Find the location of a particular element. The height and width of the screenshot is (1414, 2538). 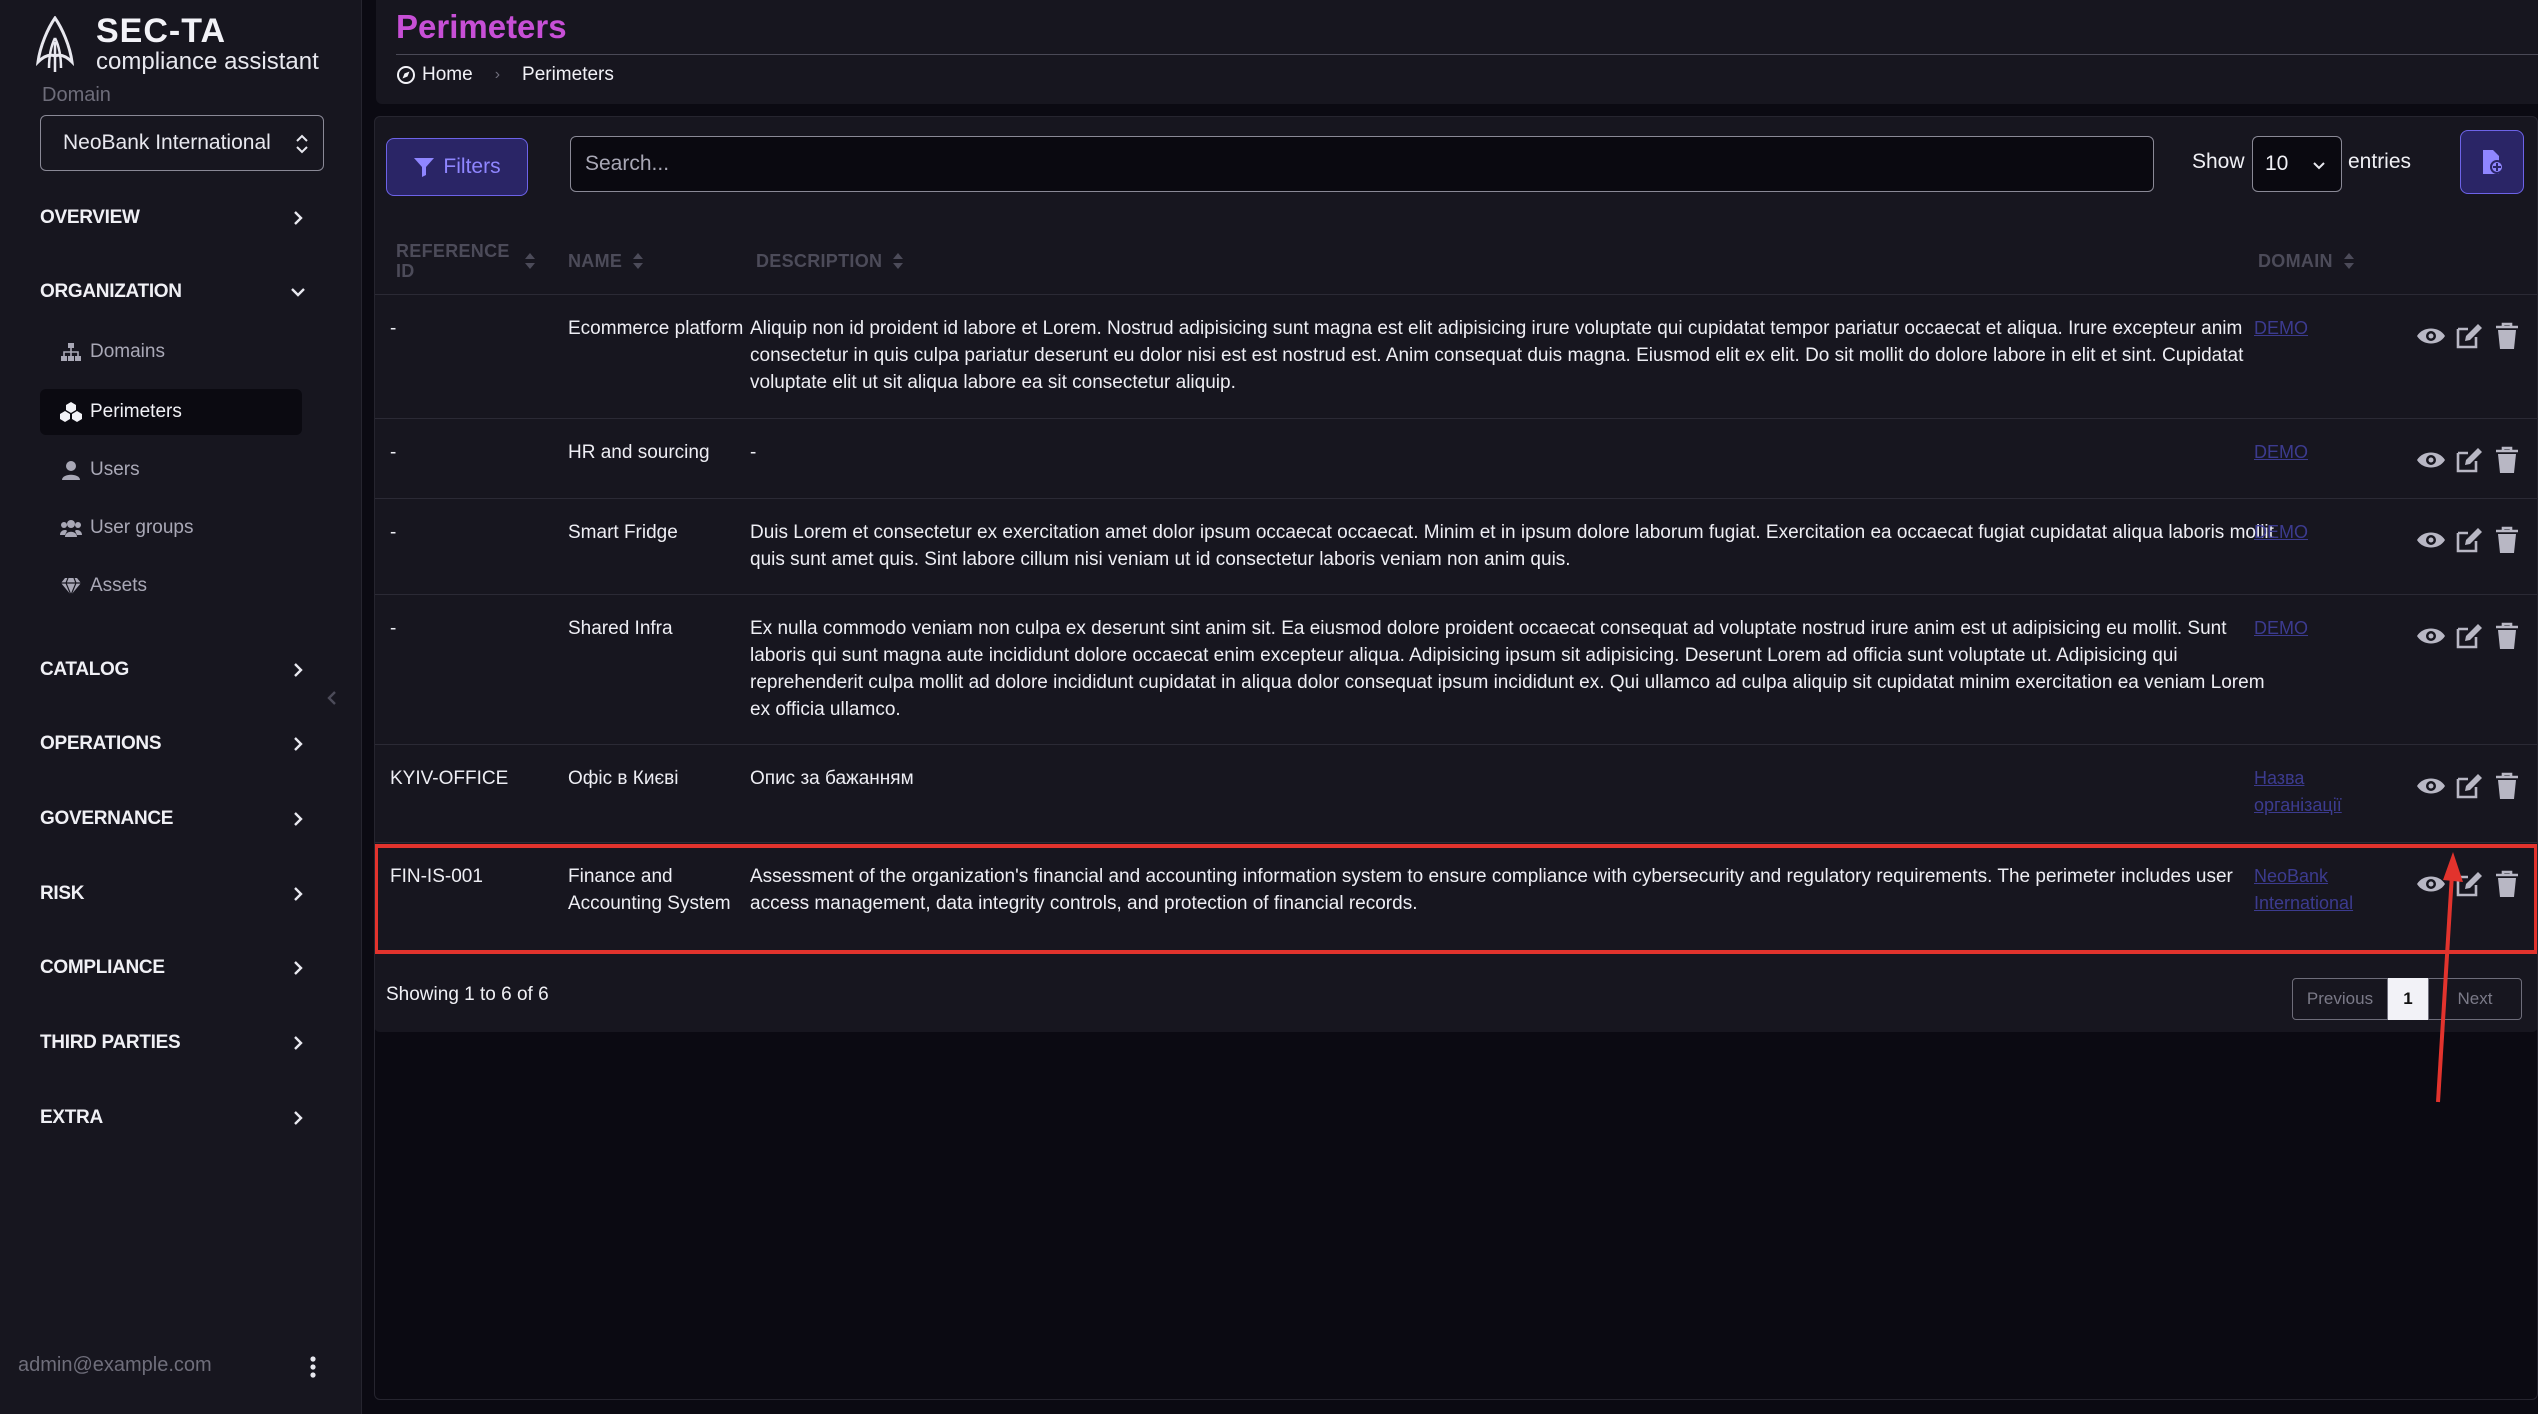

pagination: Previous 1 Next is located at coordinates (2407, 999).